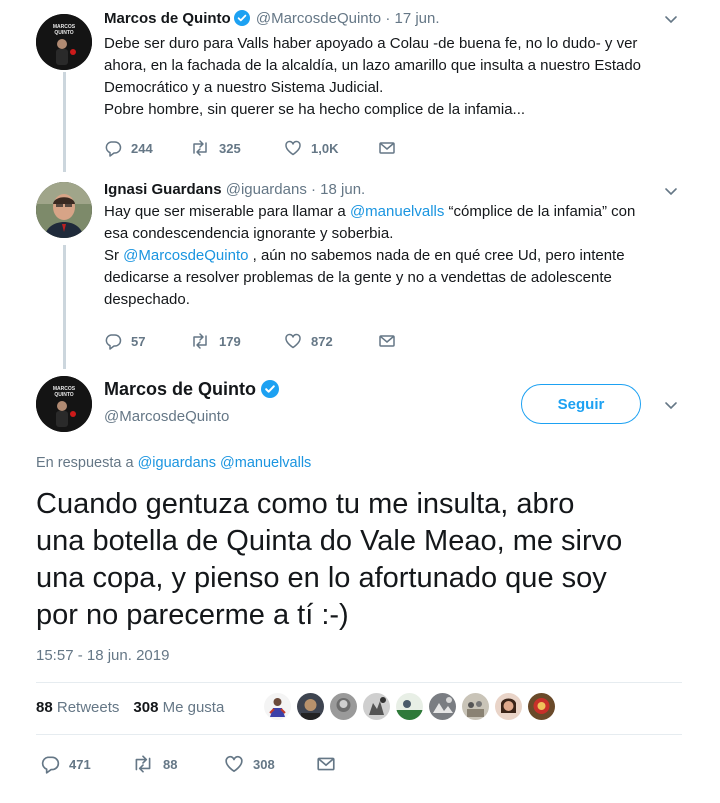 This screenshot has width=720, height=803. I want to click on main-author-handle: @MarcosdeQuinto, so click(166, 416).